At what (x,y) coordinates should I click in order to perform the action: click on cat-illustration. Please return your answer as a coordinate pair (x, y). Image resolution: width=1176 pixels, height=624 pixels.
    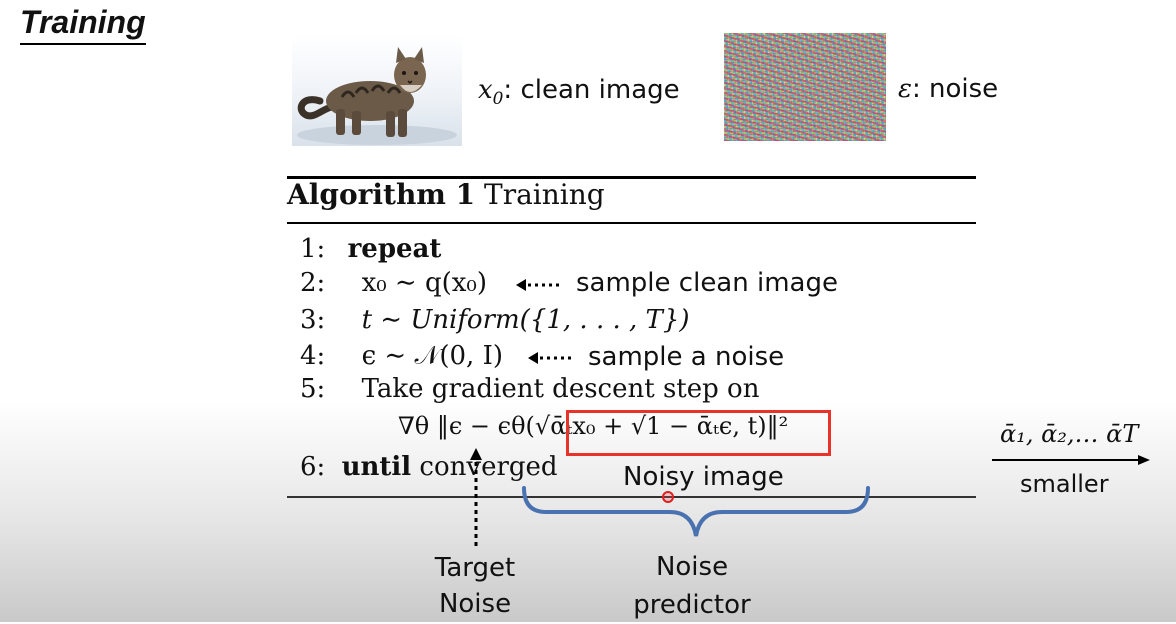
    Looking at the image, I should click on (377, 96).